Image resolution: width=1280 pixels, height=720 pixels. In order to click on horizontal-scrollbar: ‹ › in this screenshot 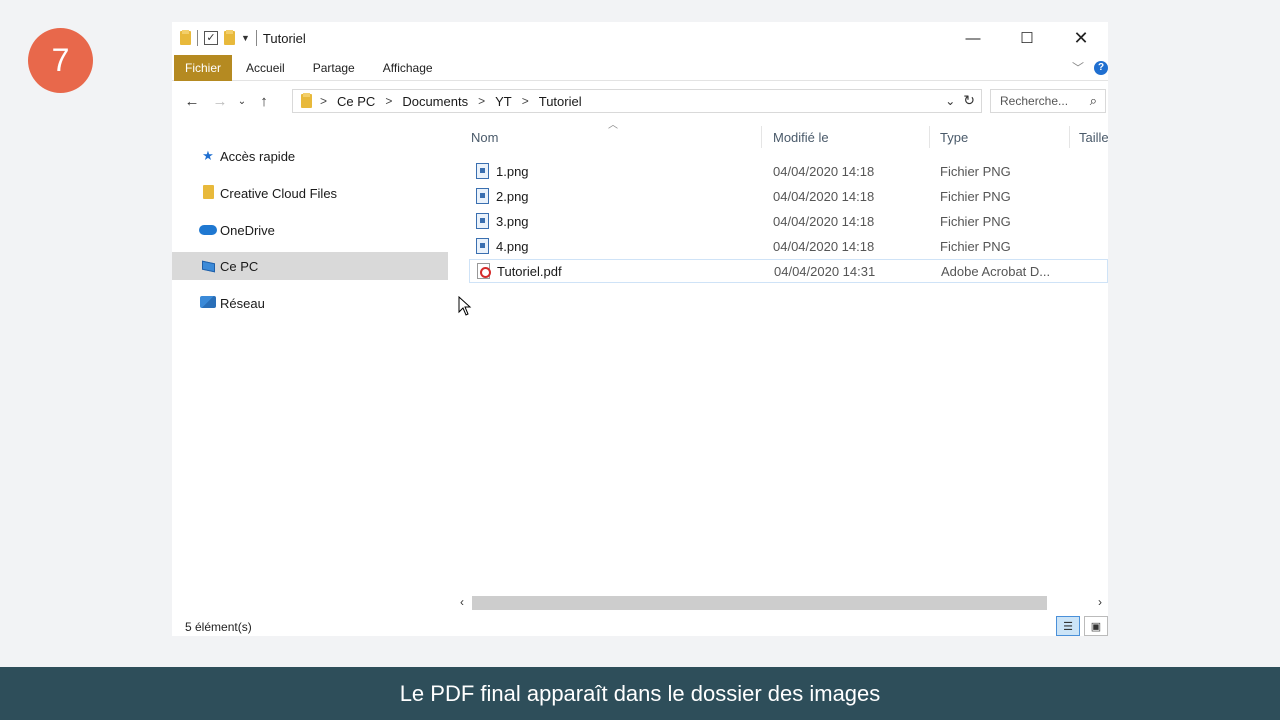, I will do `click(781, 603)`.